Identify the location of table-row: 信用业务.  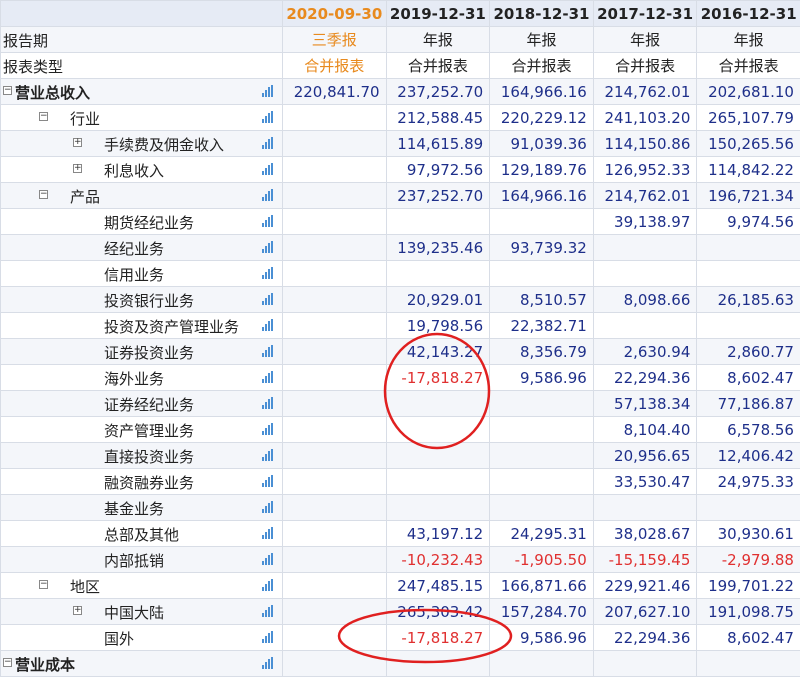
(400, 274).